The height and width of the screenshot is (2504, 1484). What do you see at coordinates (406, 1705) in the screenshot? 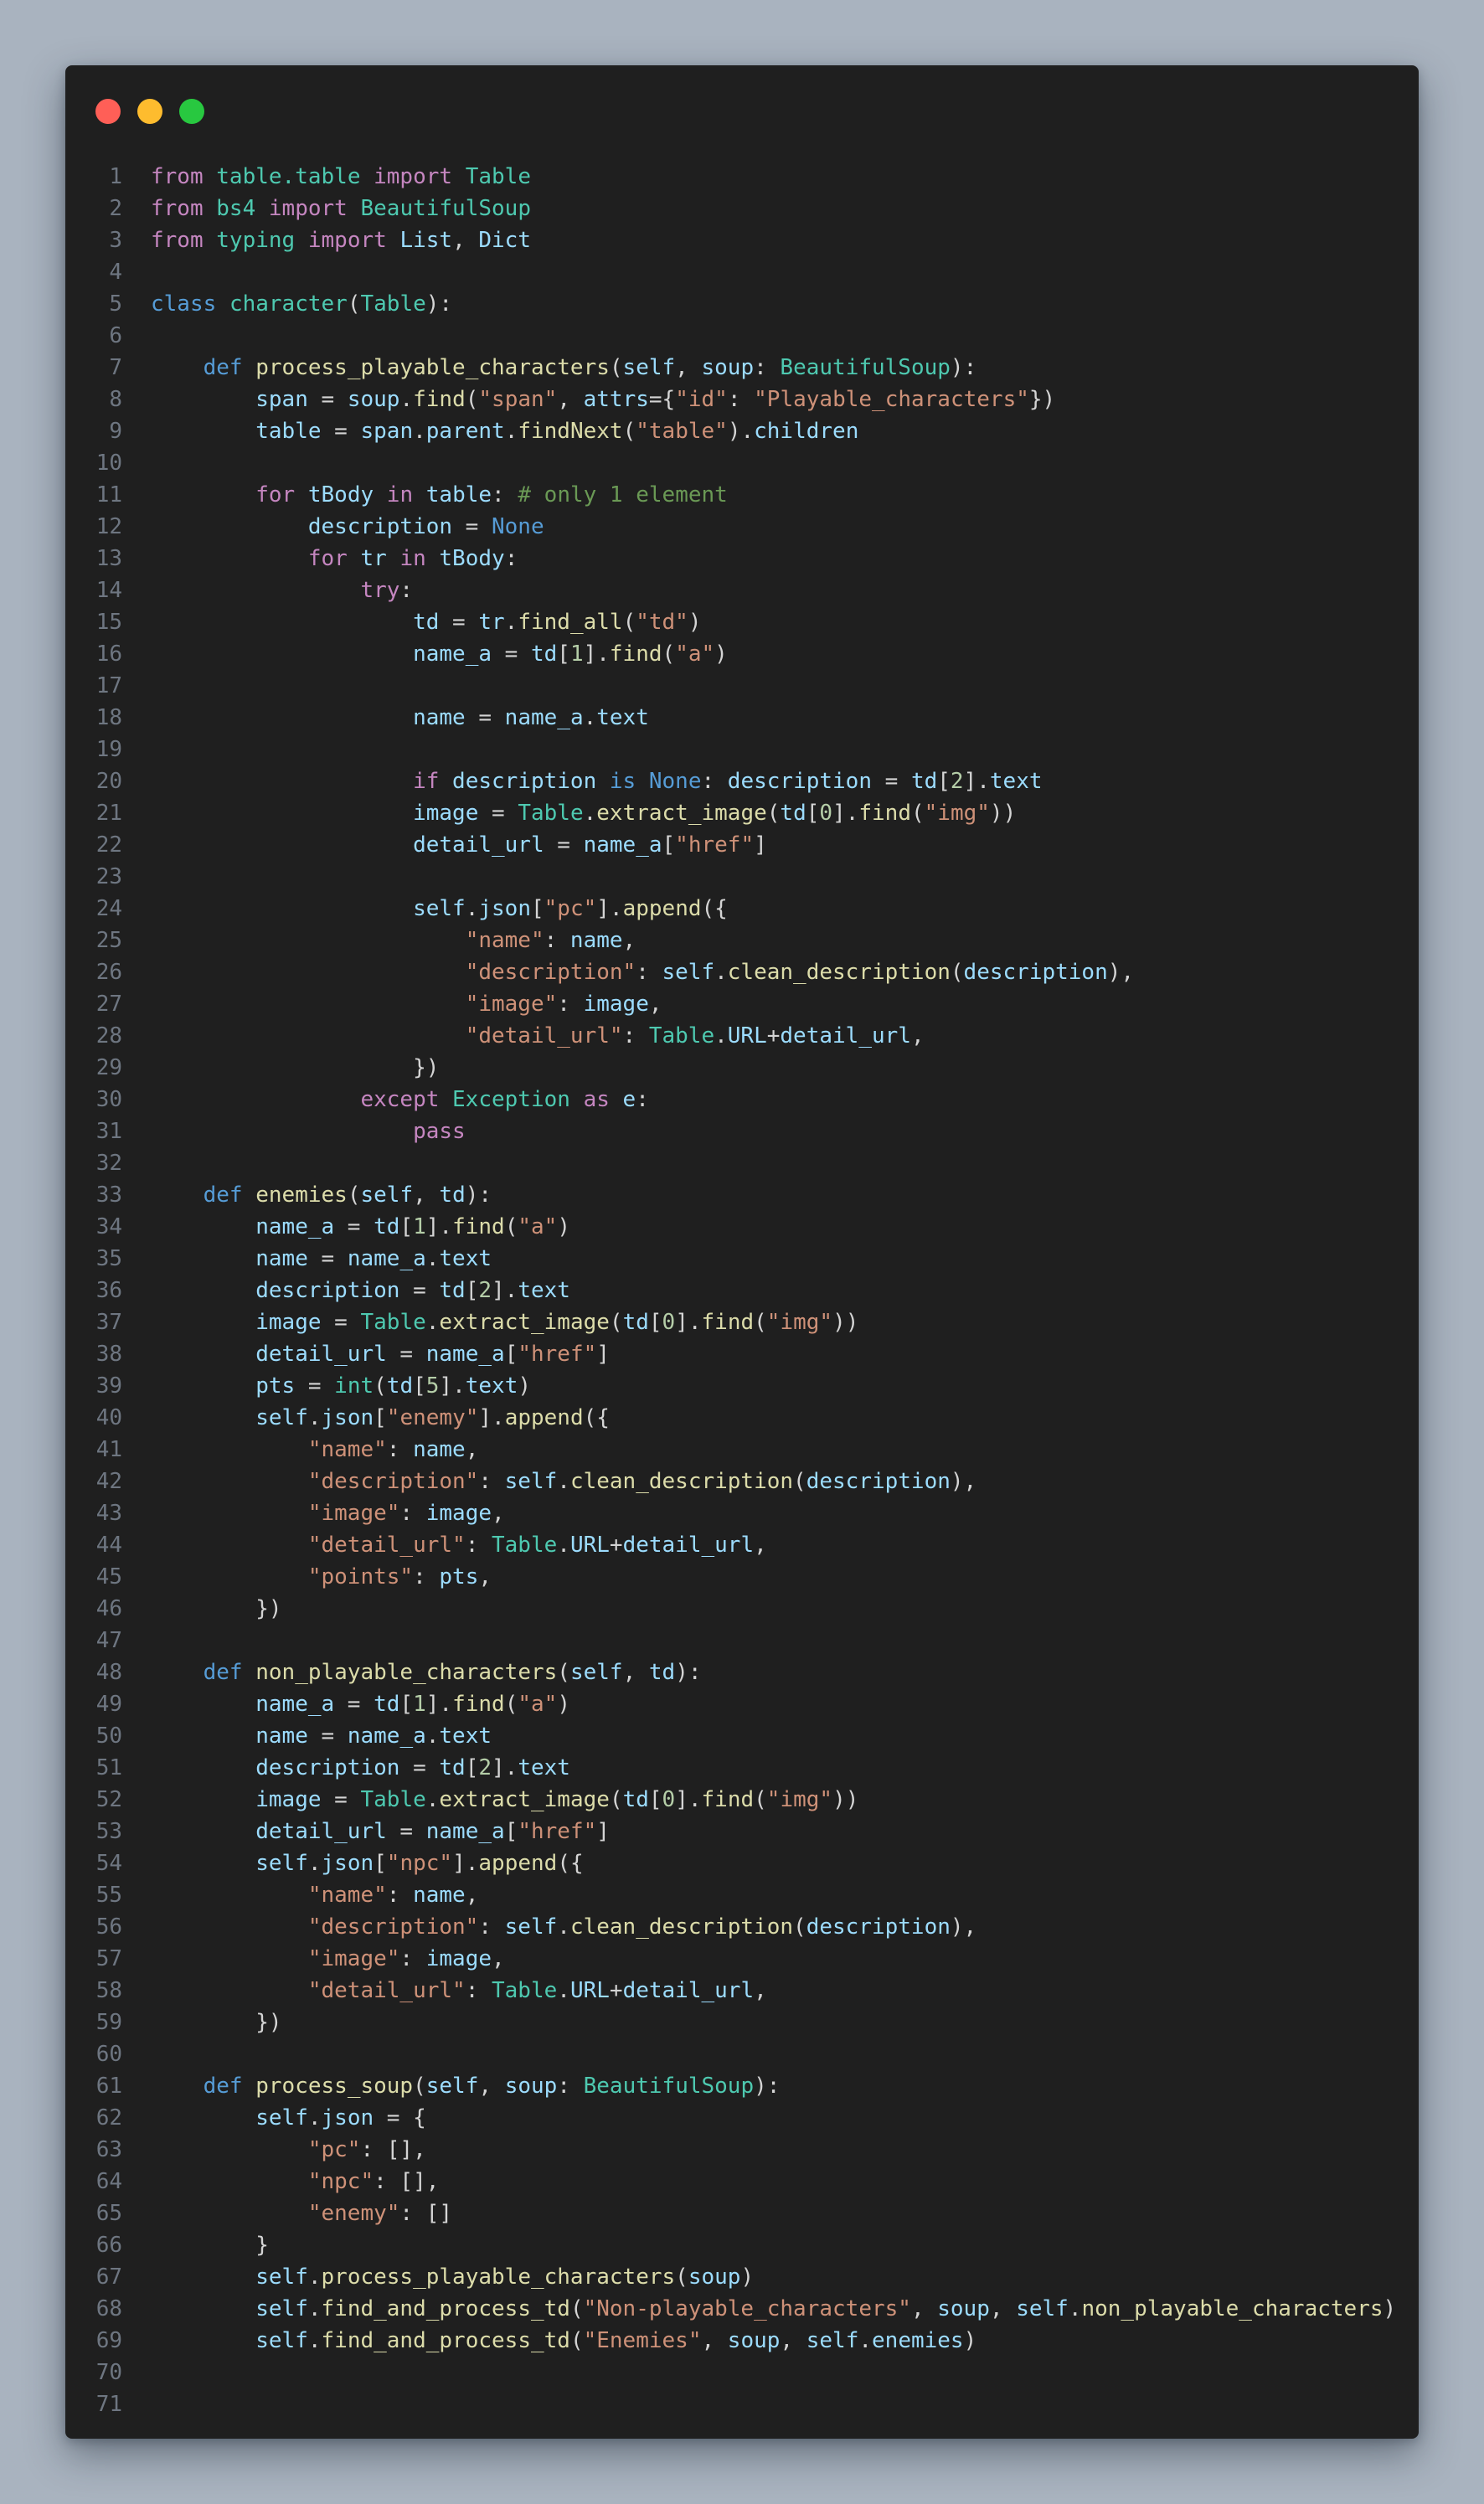
I see `code-token: [` at bounding box center [406, 1705].